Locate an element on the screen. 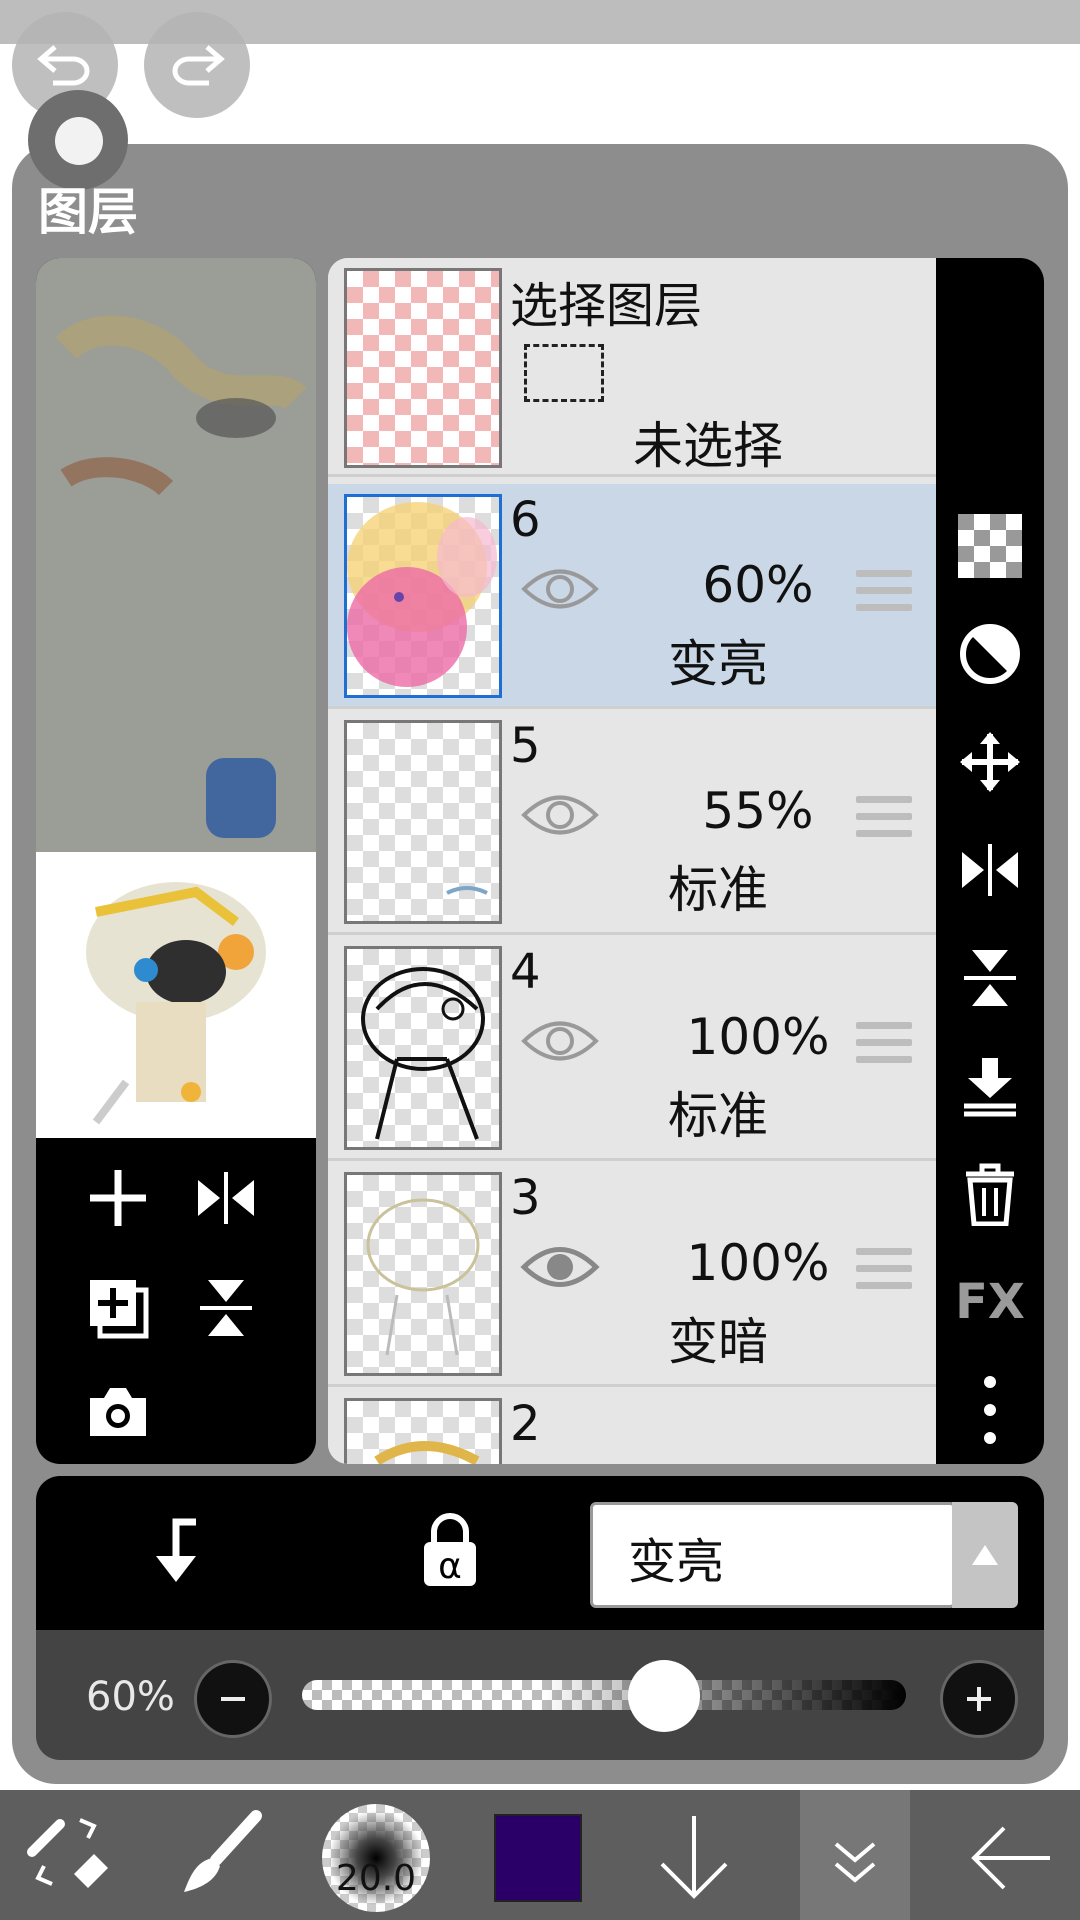 The image size is (1080, 1920). opacity-slider-knob is located at coordinates (664, 1696).